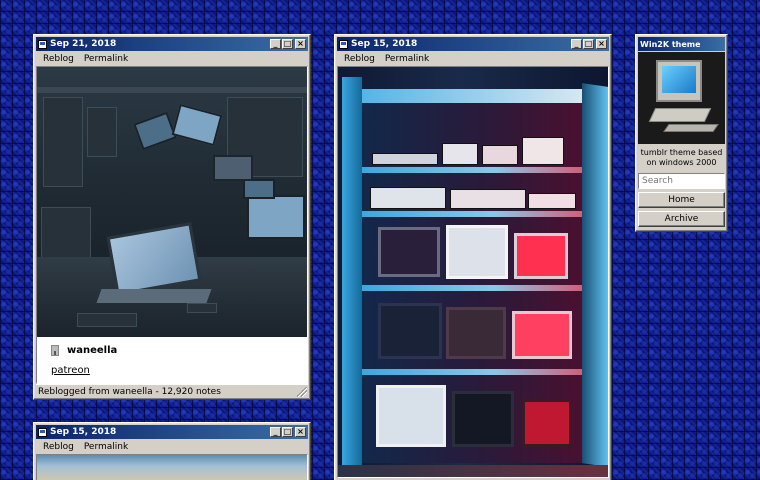  Describe the element at coordinates (70, 370) in the screenshot. I see `patreon-link: patreon` at that location.